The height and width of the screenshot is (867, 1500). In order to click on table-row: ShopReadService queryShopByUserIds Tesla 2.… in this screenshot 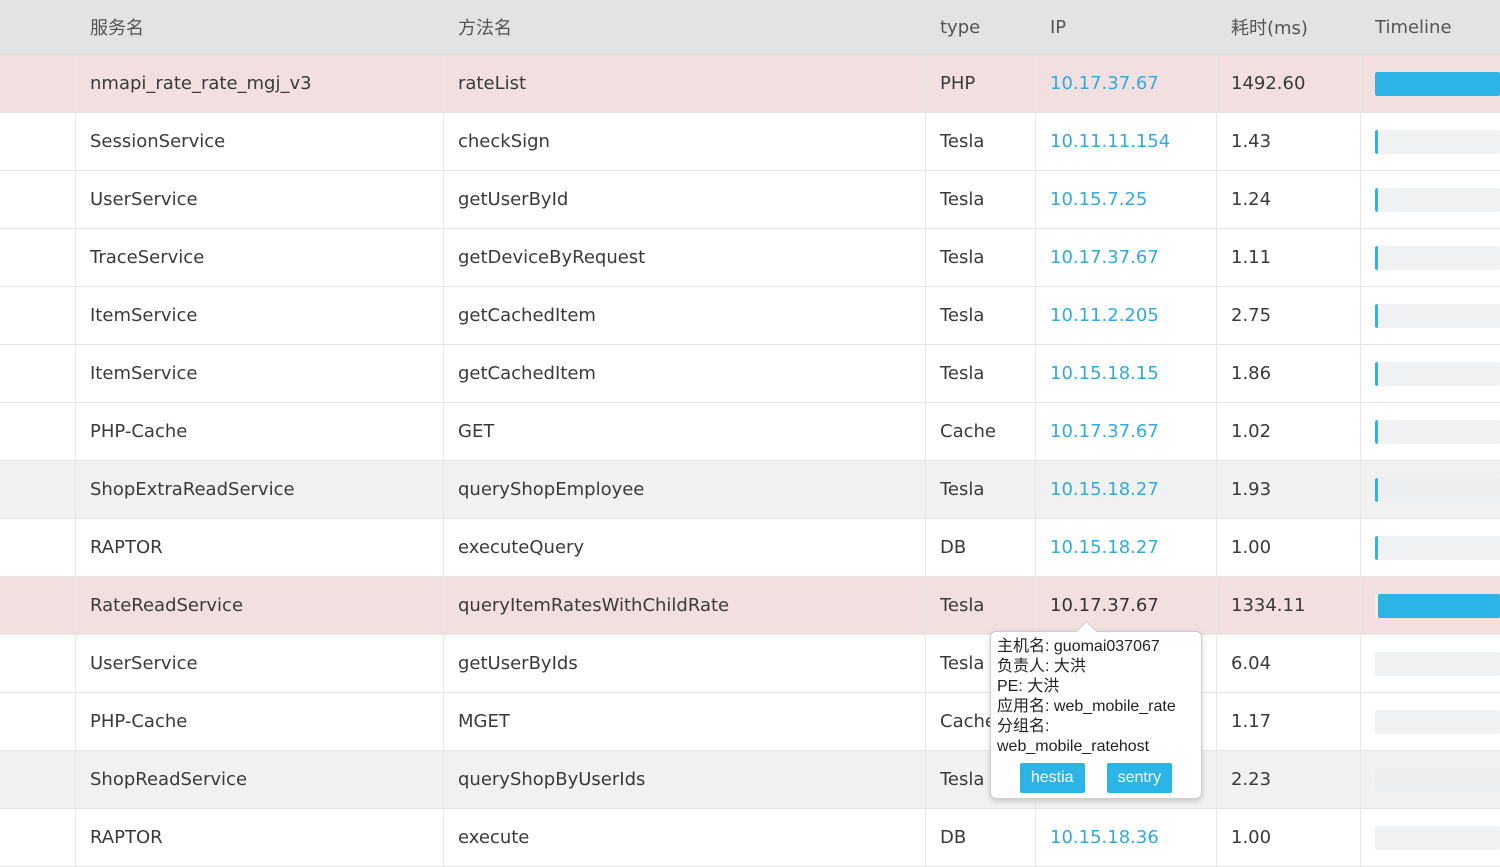, I will do `click(750, 780)`.